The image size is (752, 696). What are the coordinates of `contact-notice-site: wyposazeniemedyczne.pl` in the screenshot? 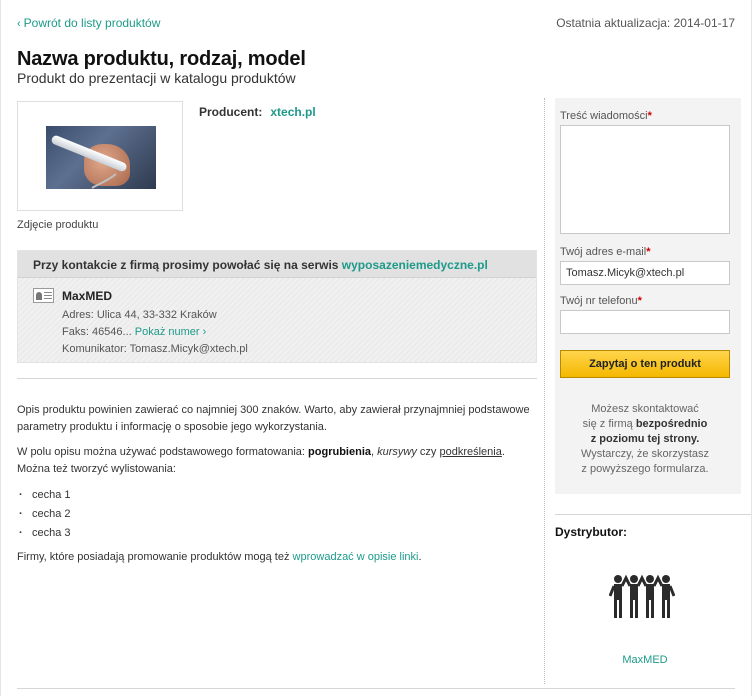 It's located at (415, 265).